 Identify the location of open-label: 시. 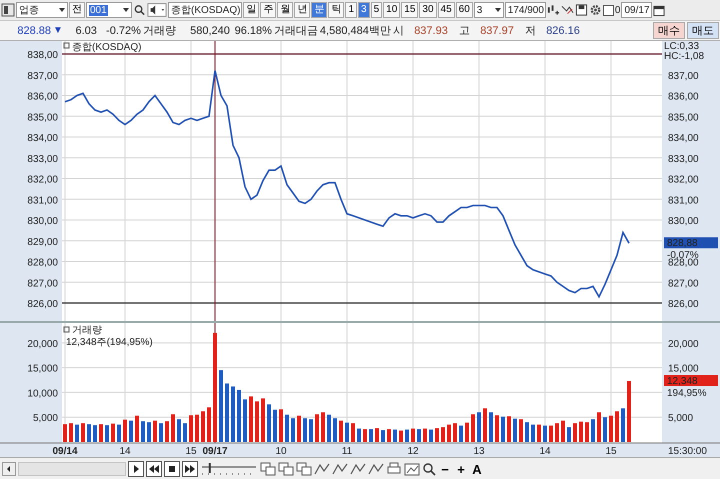
(398, 31).